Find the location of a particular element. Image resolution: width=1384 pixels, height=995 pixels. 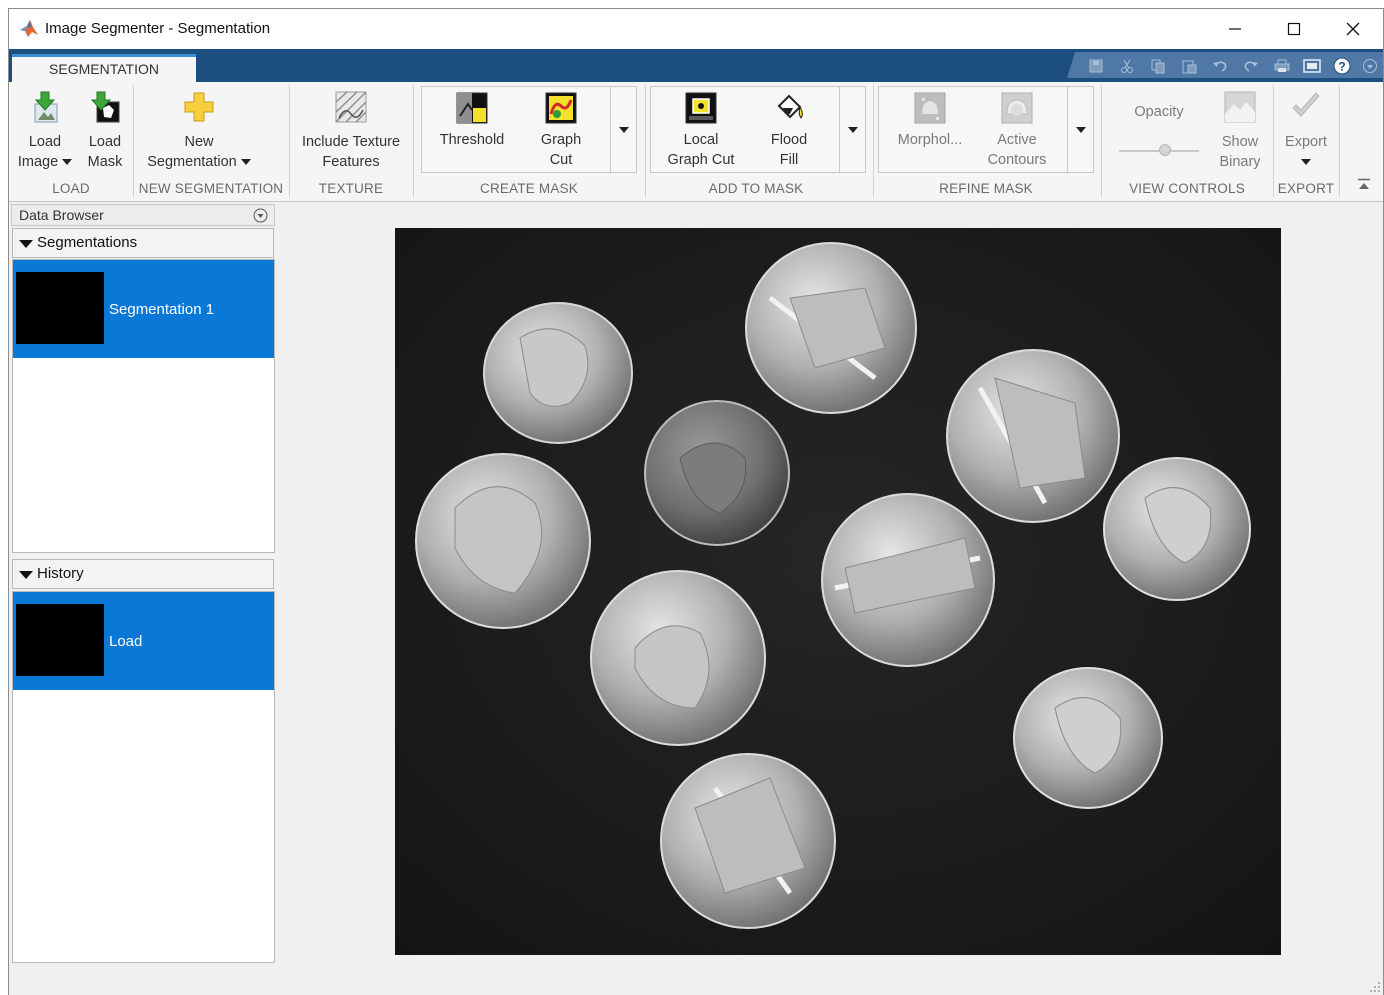

tab-strip: SEGMENTATION ? is located at coordinates (696, 65).